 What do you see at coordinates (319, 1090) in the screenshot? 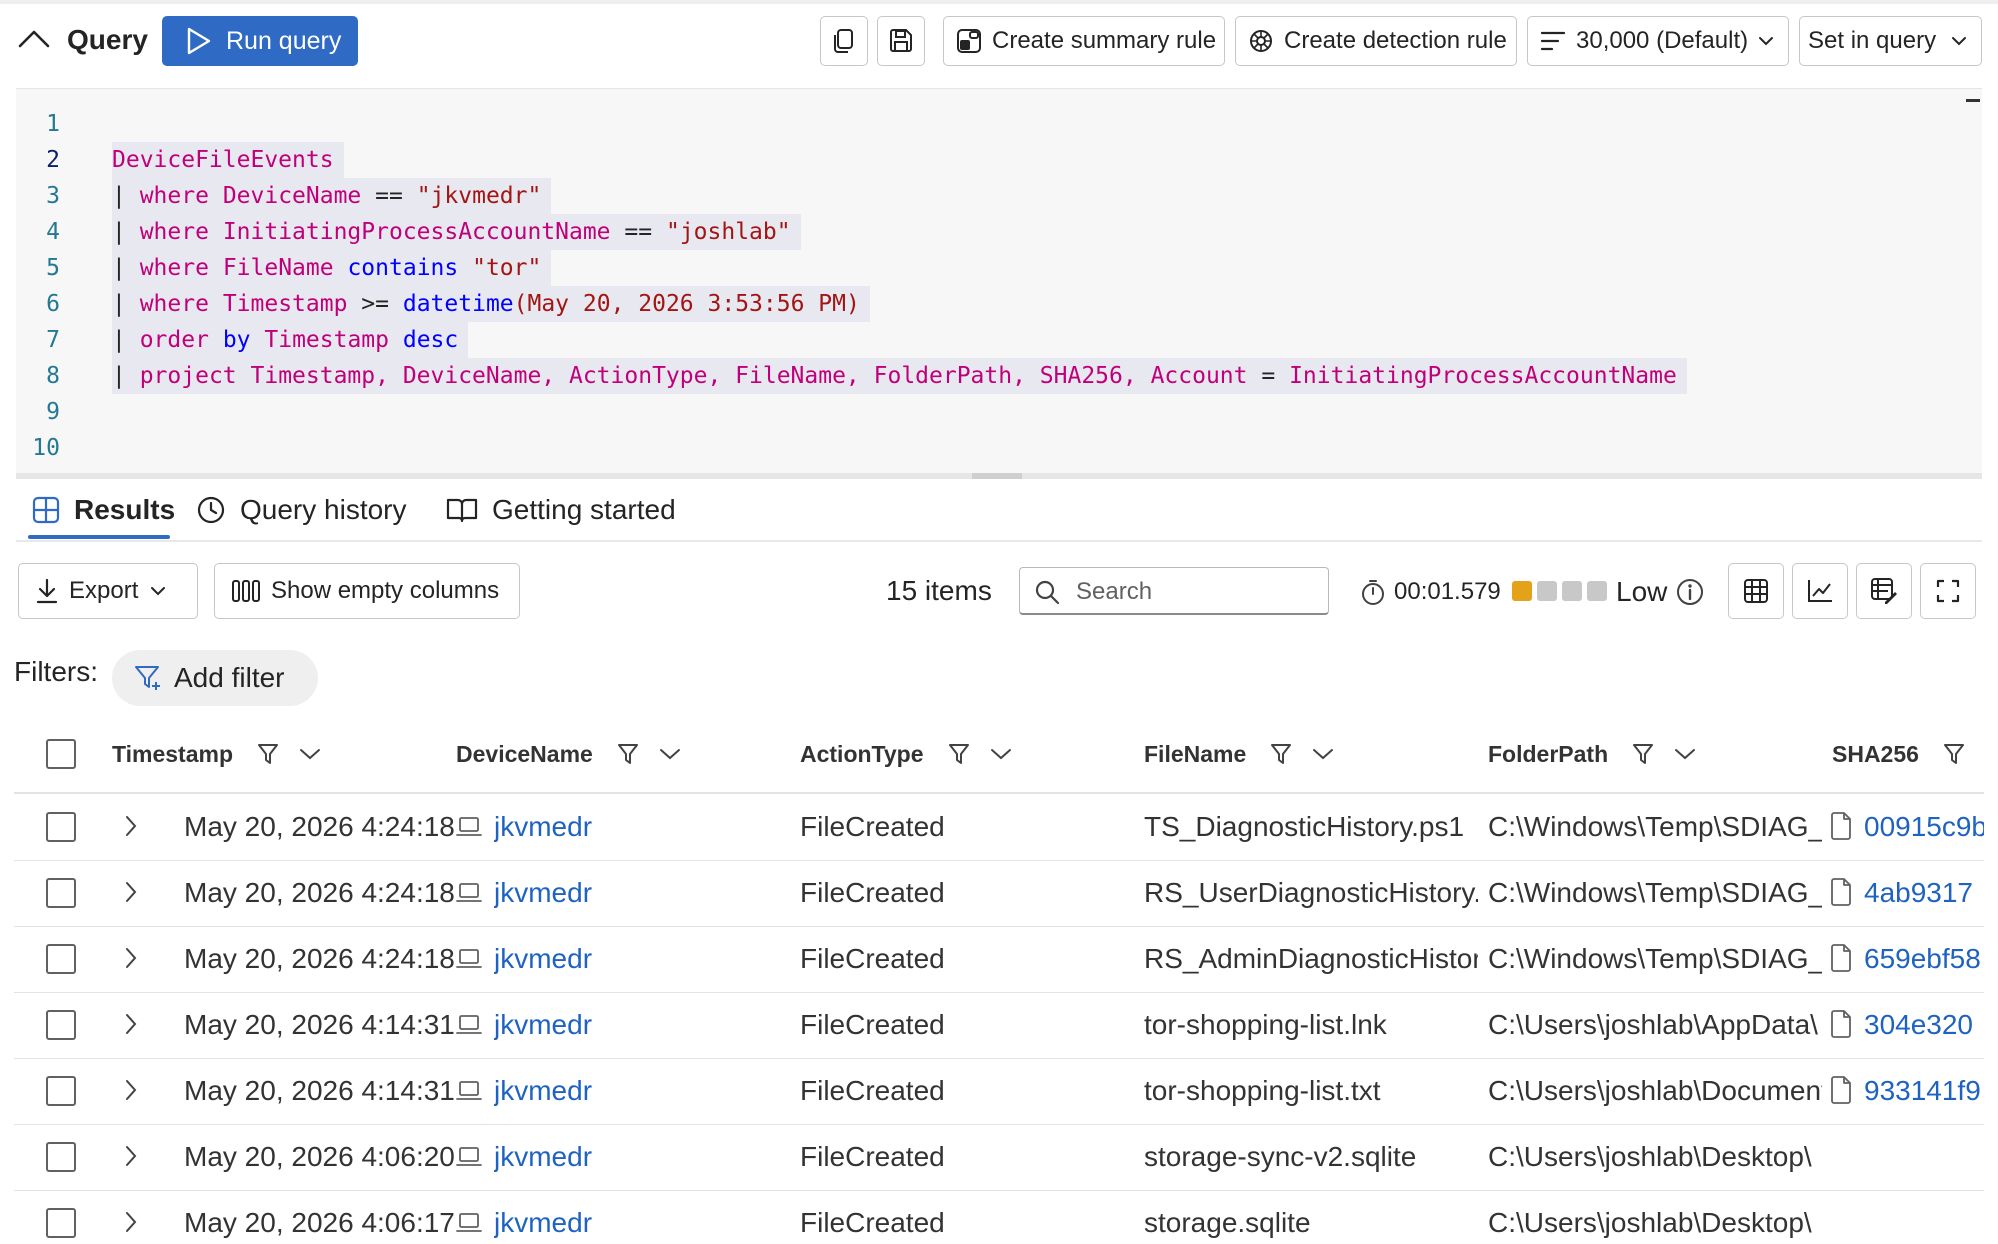
I see `timestamp-cell: May 20, 2026 4:14:31` at bounding box center [319, 1090].